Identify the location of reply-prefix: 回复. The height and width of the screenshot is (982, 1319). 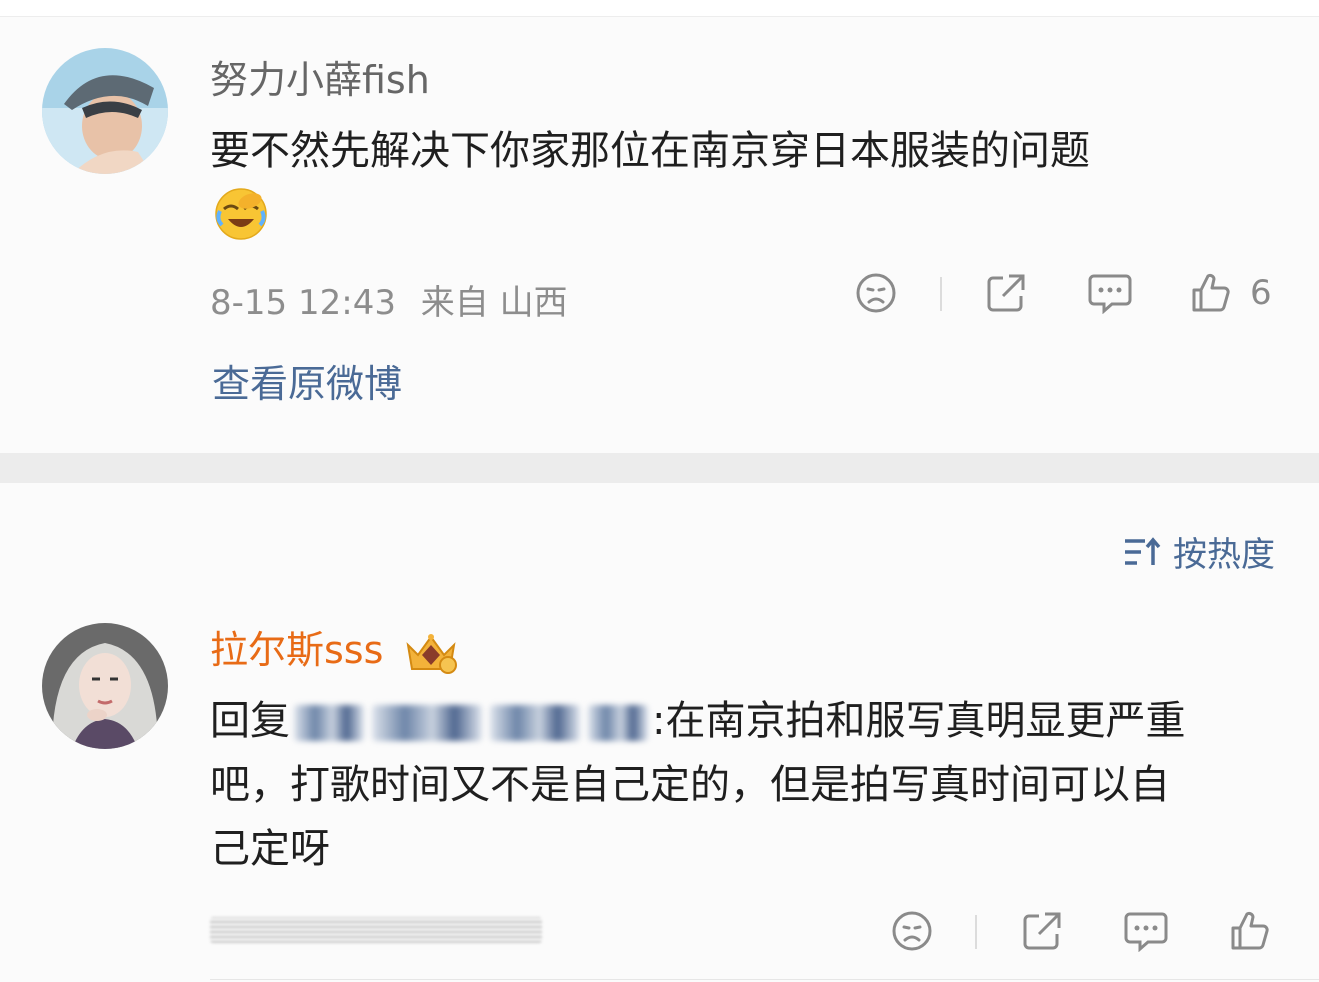
(250, 721).